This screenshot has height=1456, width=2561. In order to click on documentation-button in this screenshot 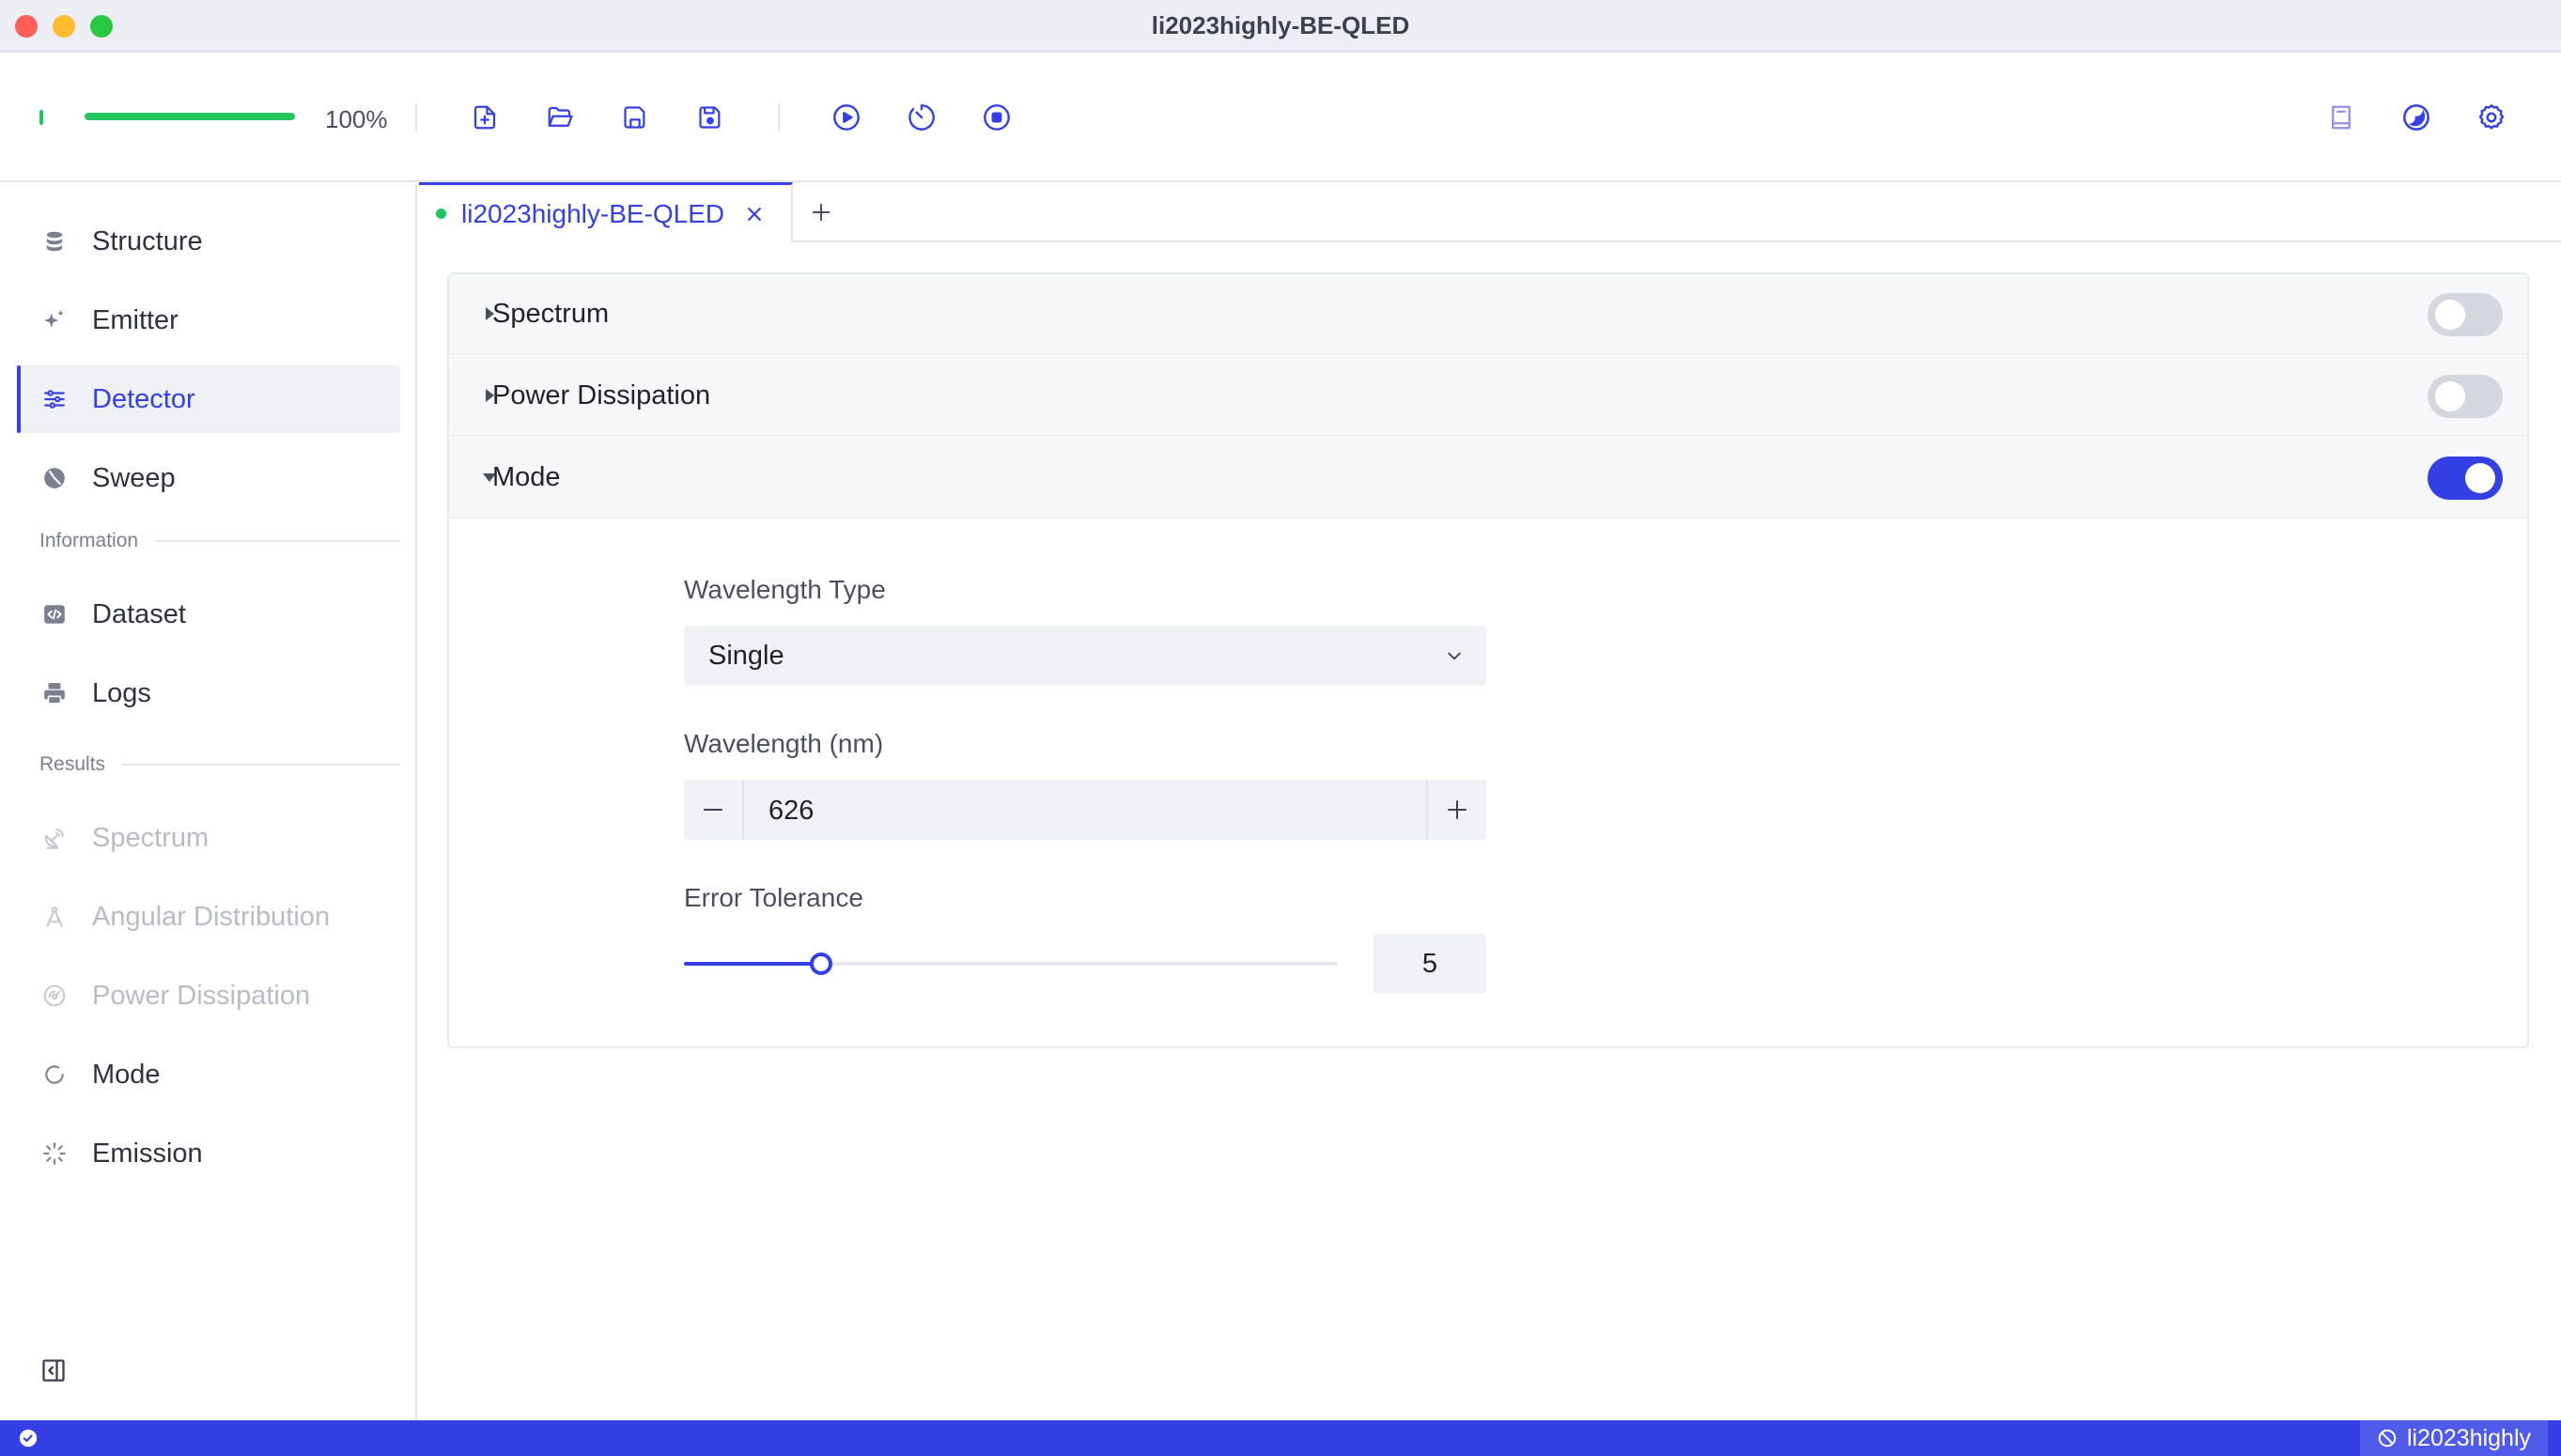, I will do `click(2341, 117)`.